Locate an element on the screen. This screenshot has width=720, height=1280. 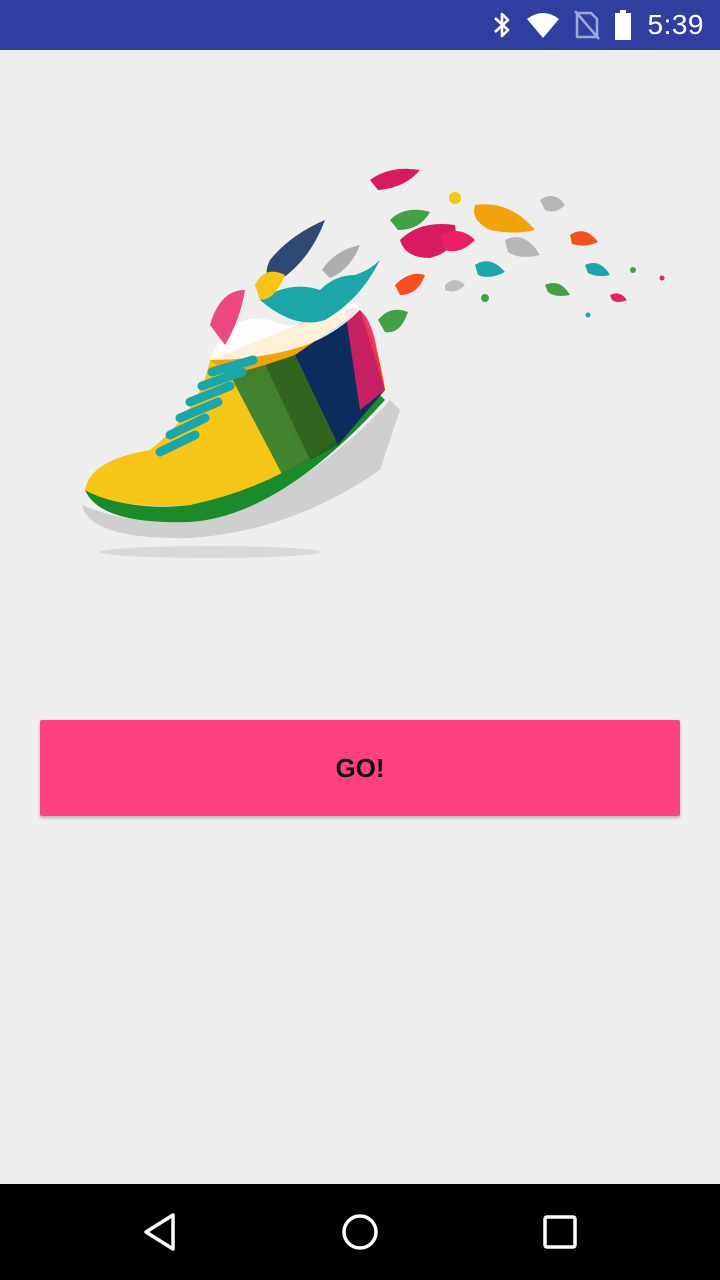
recents-icon is located at coordinates (560, 1232).